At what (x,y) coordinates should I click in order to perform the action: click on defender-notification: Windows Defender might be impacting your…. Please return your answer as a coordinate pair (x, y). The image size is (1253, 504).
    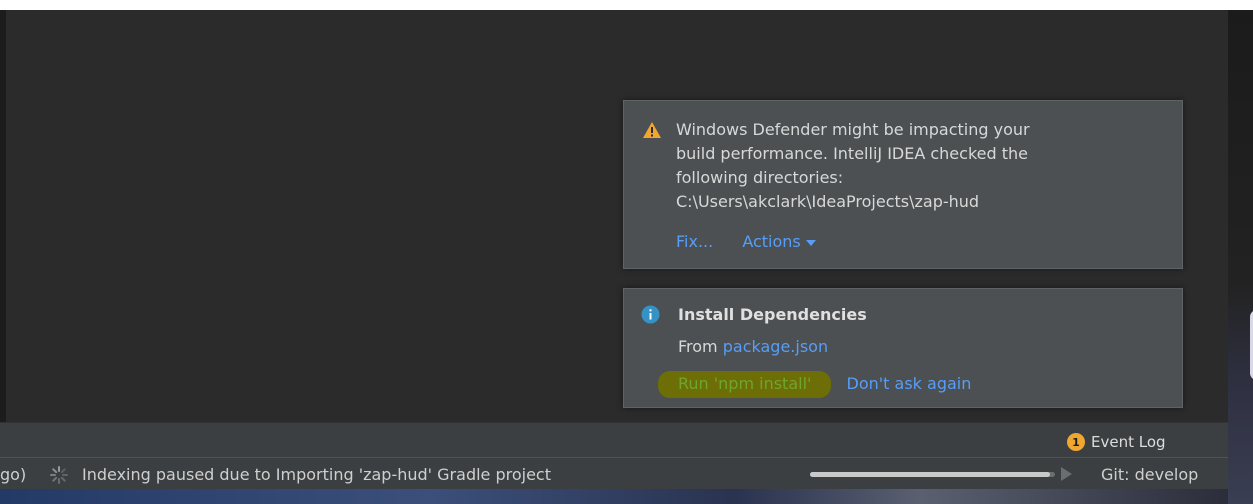
    Looking at the image, I should click on (903, 184).